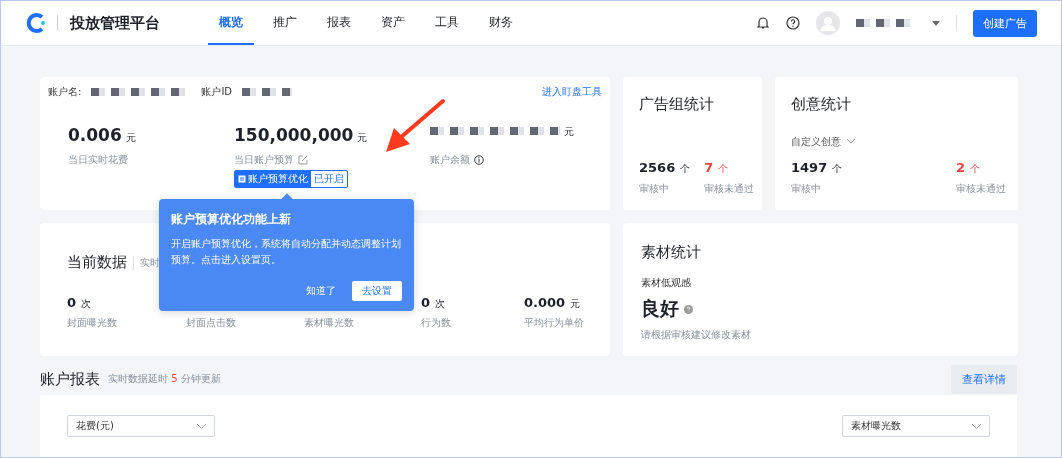 Image resolution: width=1062 pixels, height=458 pixels. What do you see at coordinates (393, 23) in the screenshot?
I see `nav-tab: 资产` at bounding box center [393, 23].